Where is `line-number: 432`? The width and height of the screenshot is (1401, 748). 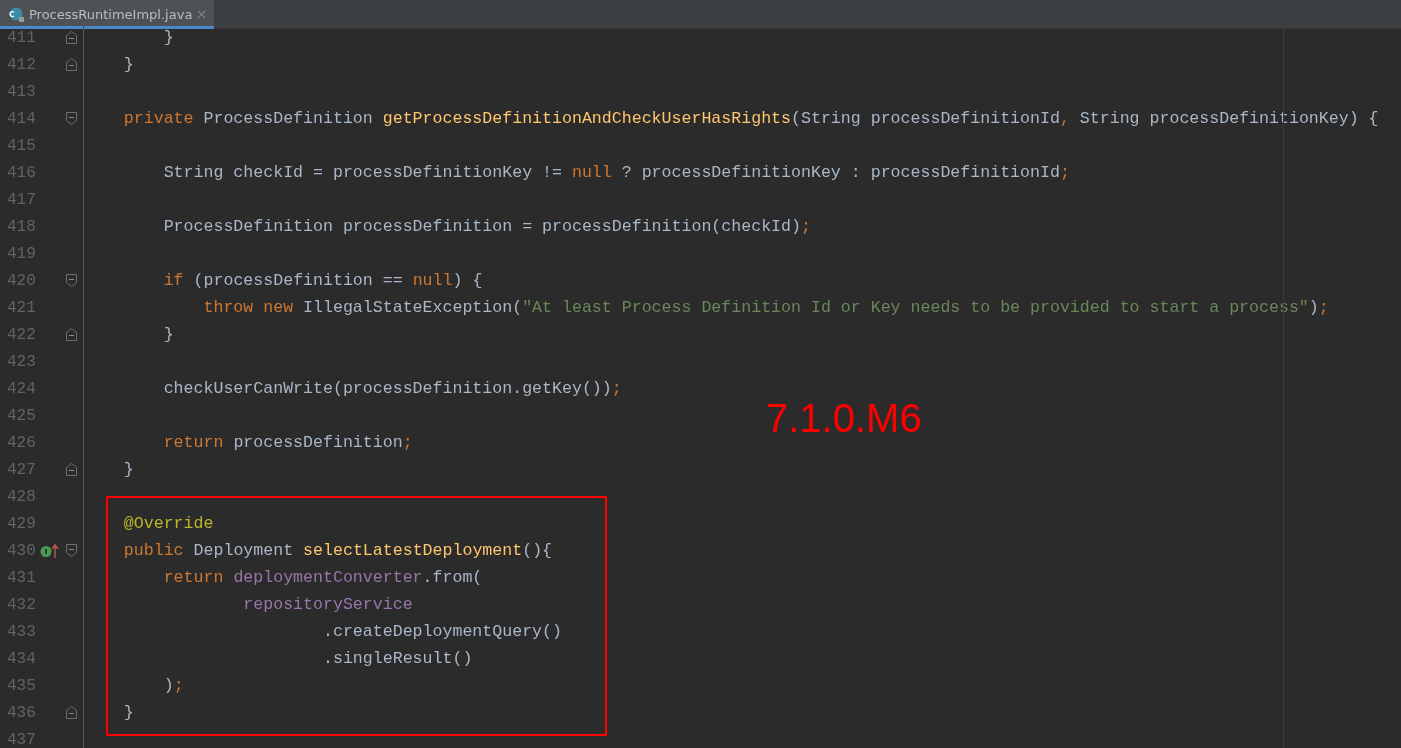 line-number: 432 is located at coordinates (21, 604).